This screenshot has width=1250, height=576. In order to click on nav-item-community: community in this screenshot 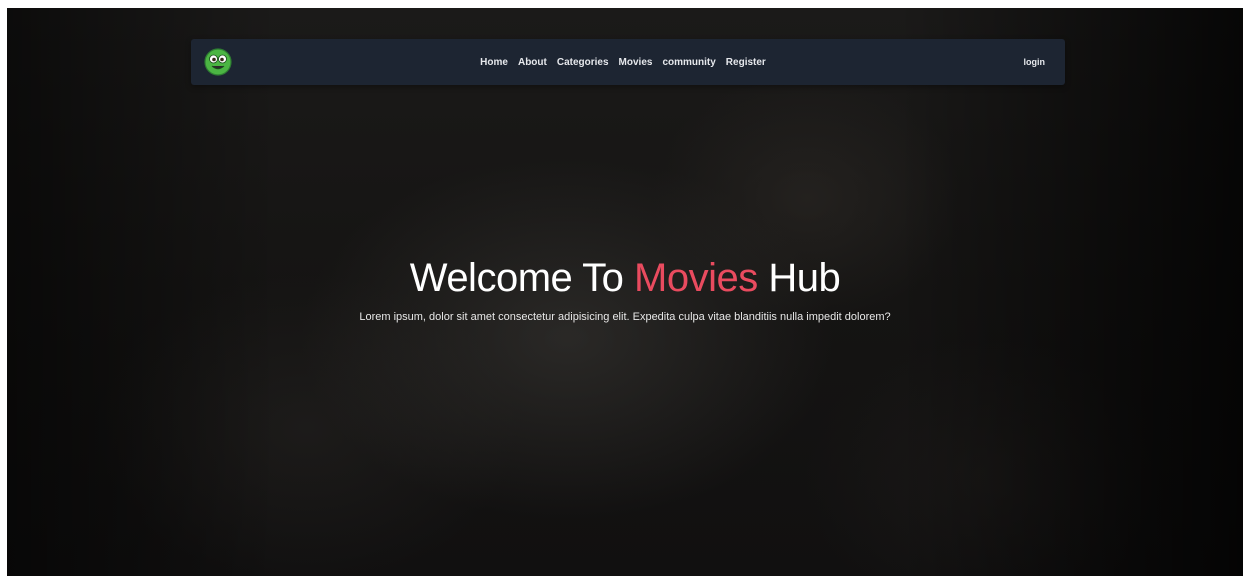, I will do `click(688, 62)`.